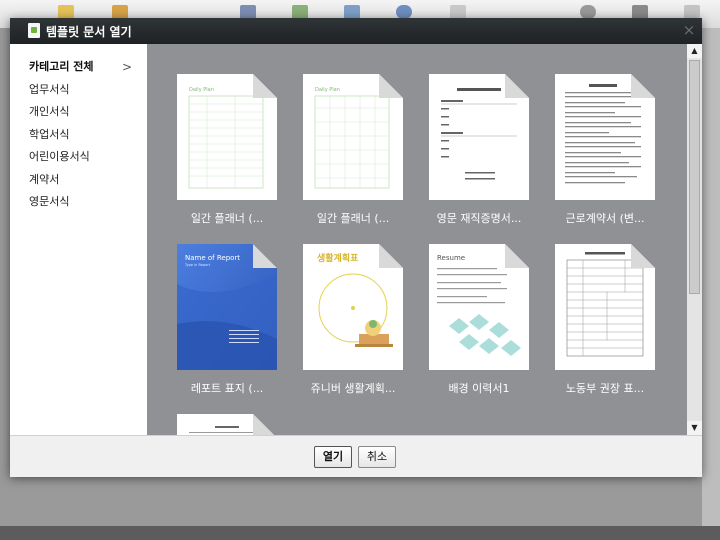  I want to click on background-statusbar, so click(360, 533).